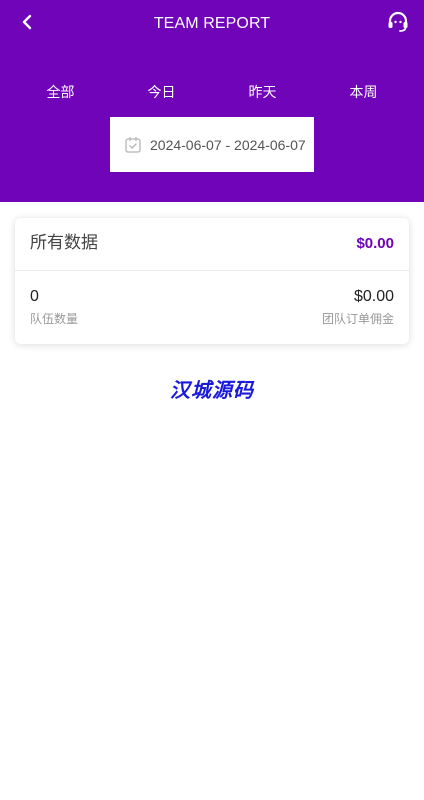 The height and width of the screenshot is (800, 424). What do you see at coordinates (64, 242) in the screenshot?
I see `summary-title: 所有数据` at bounding box center [64, 242].